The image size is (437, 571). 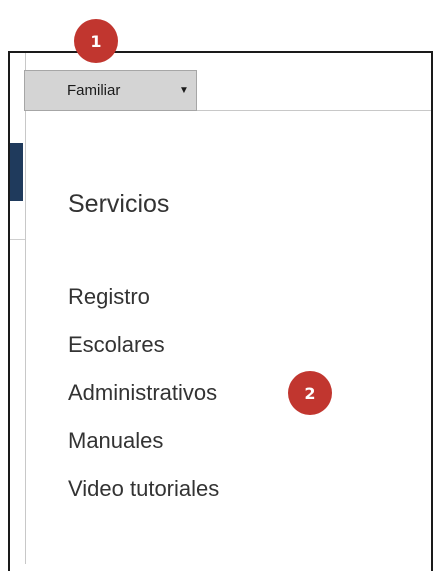 I want to click on chevron-down-icon: ▼, so click(x=184, y=90).